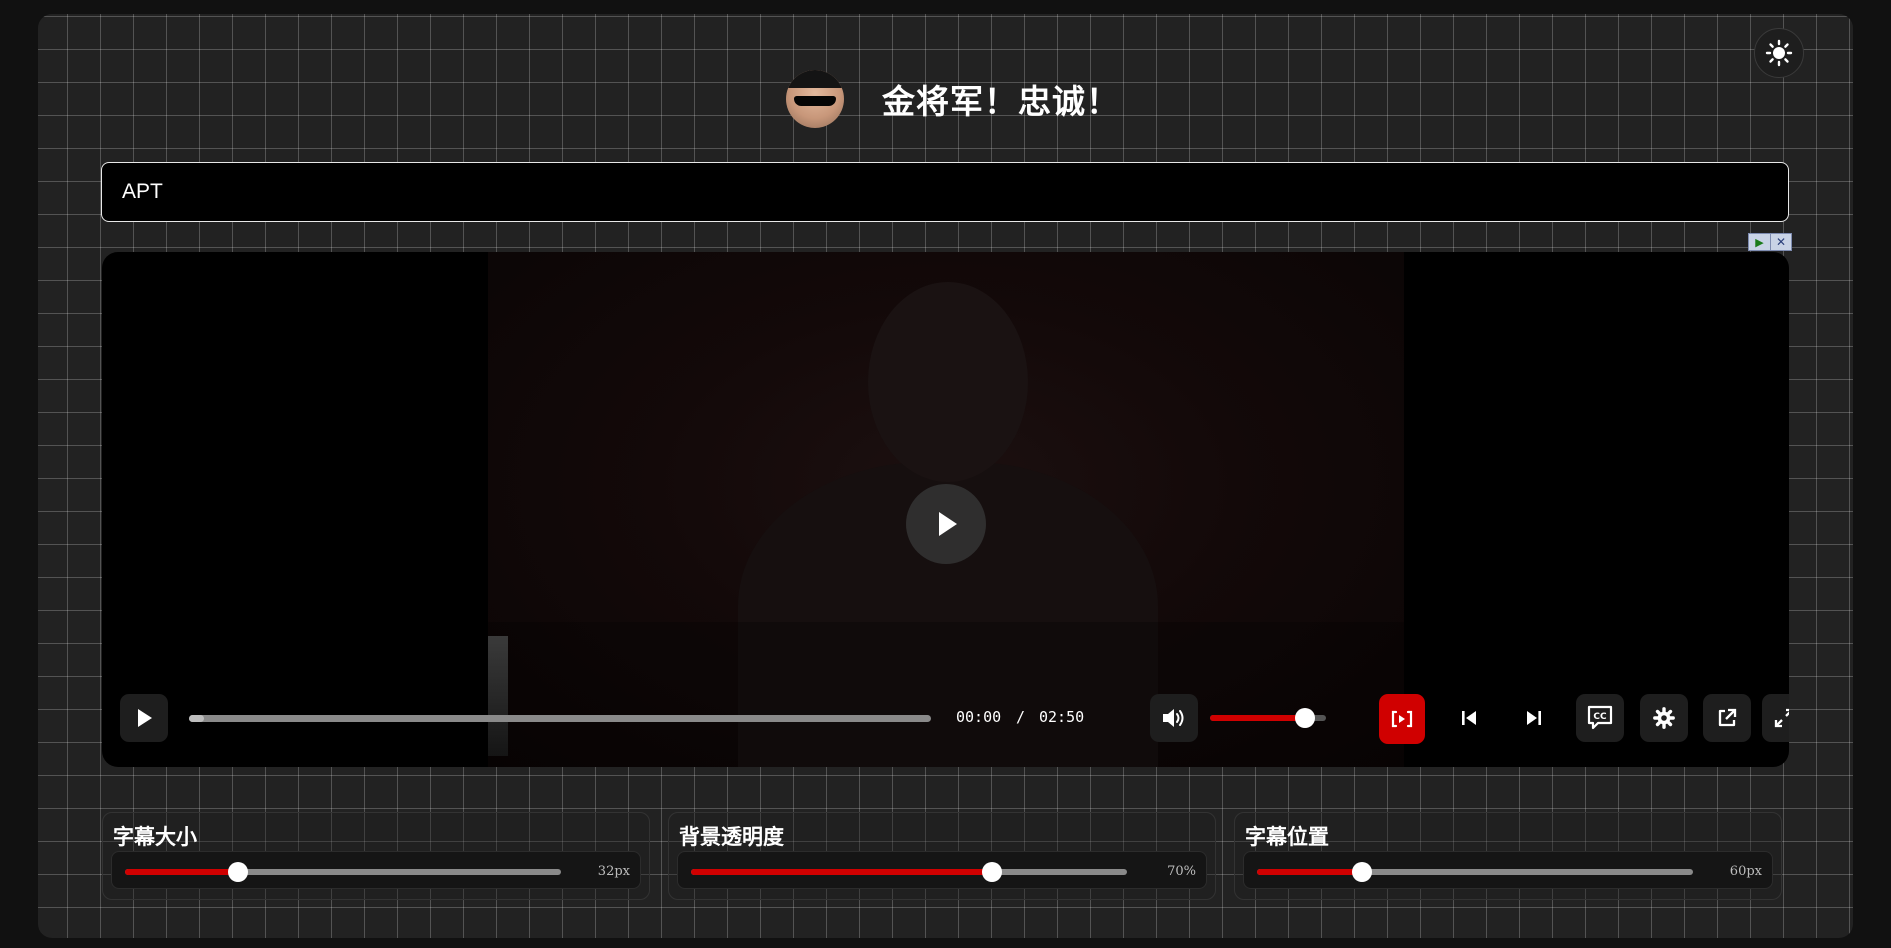 The image size is (1891, 948). I want to click on background-opacity-panel: 背景透明度 70%, so click(942, 856).